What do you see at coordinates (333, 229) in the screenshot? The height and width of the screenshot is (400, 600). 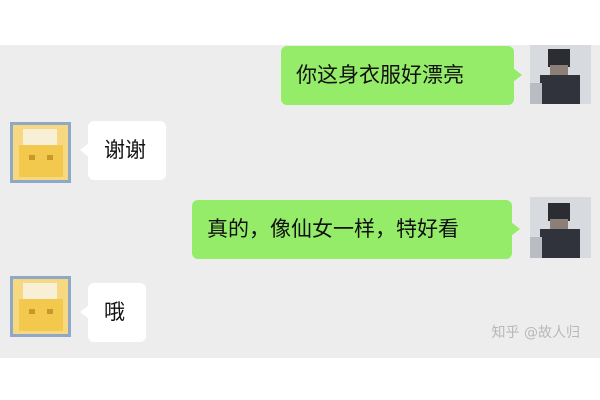 I see `message-text: 真的，像仙女一样，特好看` at bounding box center [333, 229].